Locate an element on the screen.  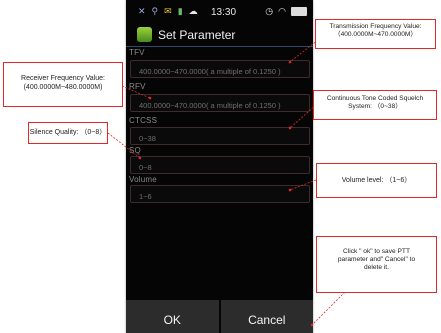
sd-card-icon: ▮ is located at coordinates (180, 11).